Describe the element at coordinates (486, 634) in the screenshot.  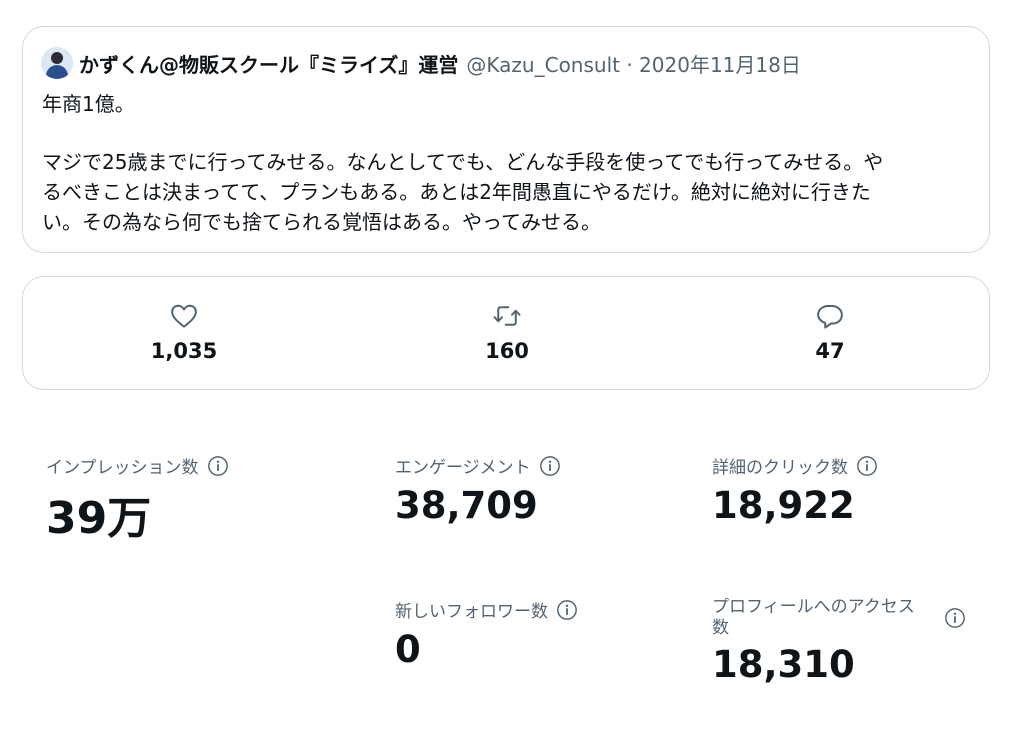
I see `new-followers-metric: 新しいフォロワー数 0` at that location.